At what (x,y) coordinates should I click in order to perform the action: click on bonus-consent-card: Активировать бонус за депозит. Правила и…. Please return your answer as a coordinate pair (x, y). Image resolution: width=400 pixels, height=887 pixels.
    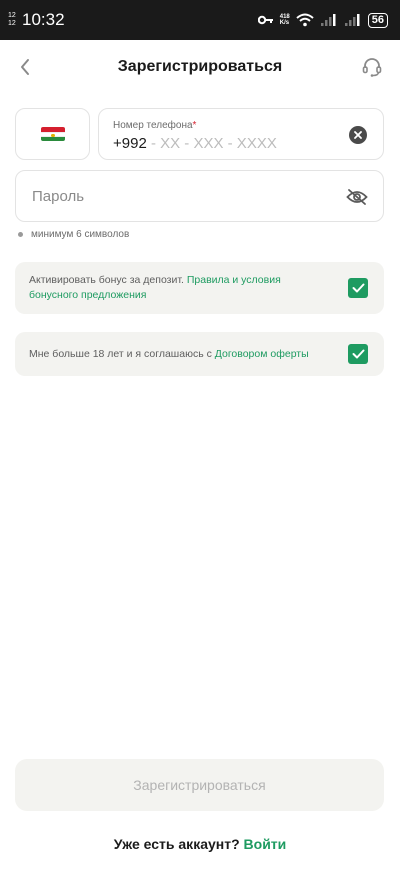
    Looking at the image, I should click on (199, 288).